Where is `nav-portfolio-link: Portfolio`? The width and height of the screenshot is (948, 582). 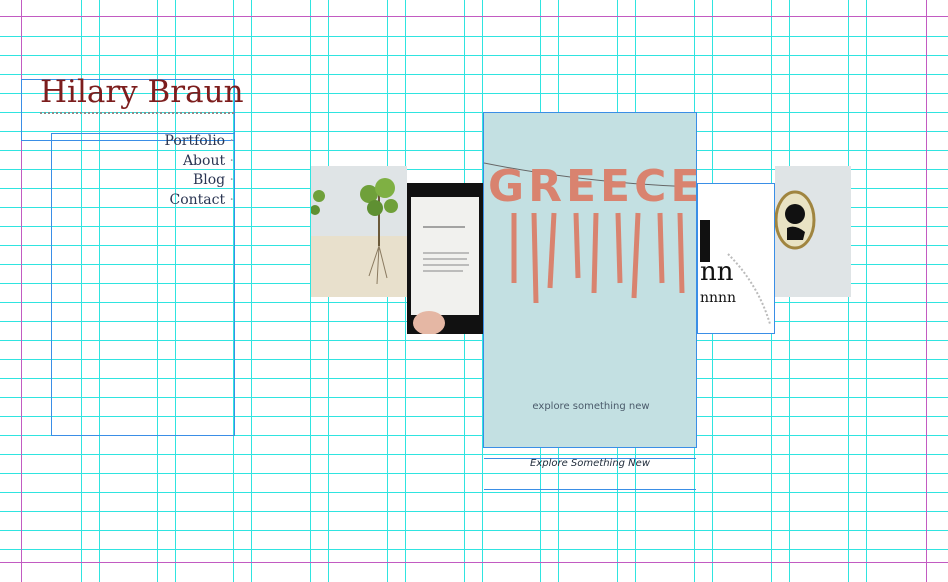
nav-portfolio-link: Portfolio is located at coordinates (200, 142).